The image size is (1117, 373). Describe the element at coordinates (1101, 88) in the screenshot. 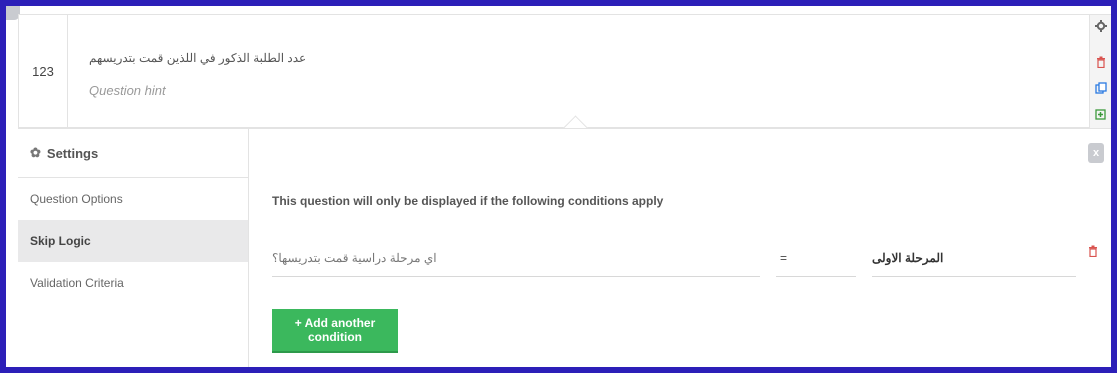

I see `copy-icon` at that location.